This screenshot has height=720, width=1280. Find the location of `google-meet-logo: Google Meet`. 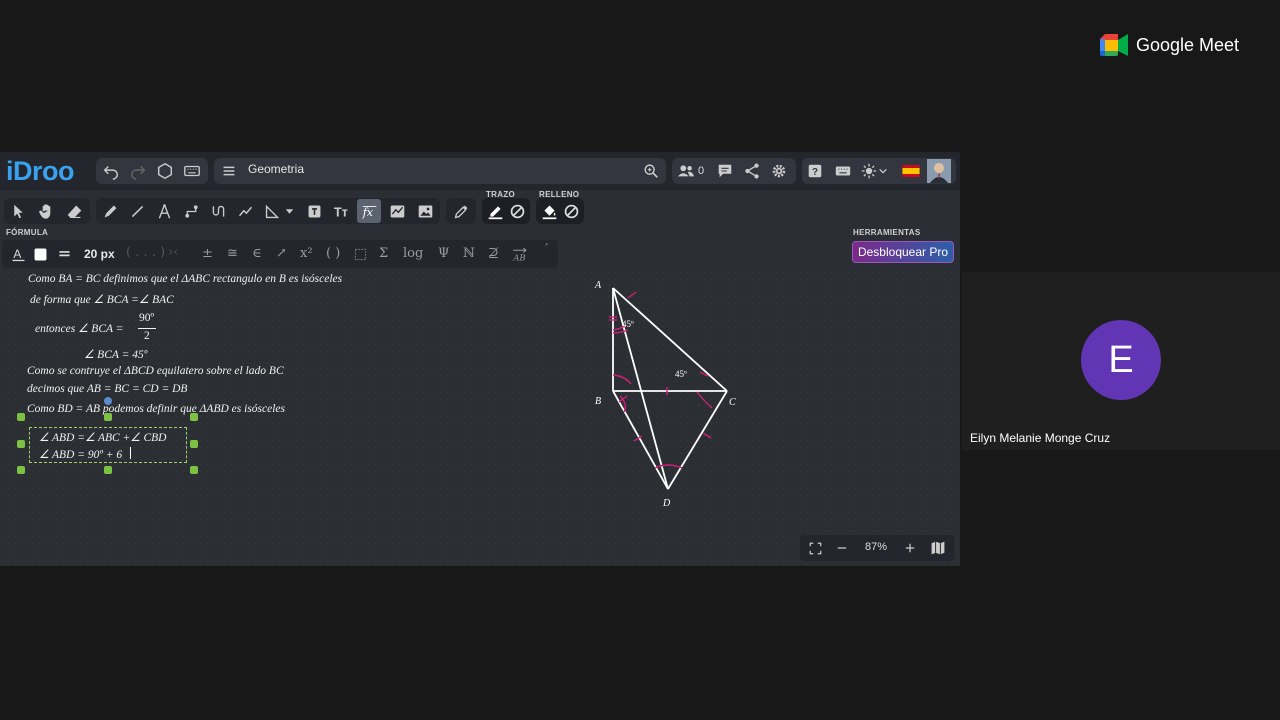

google-meet-logo: Google Meet is located at coordinates (1169, 45).